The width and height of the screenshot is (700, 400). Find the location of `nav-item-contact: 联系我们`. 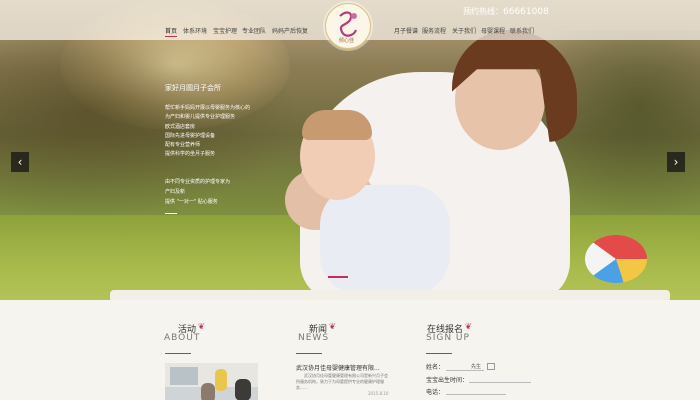

nav-item-contact: 联系我们 is located at coordinates (522, 30).